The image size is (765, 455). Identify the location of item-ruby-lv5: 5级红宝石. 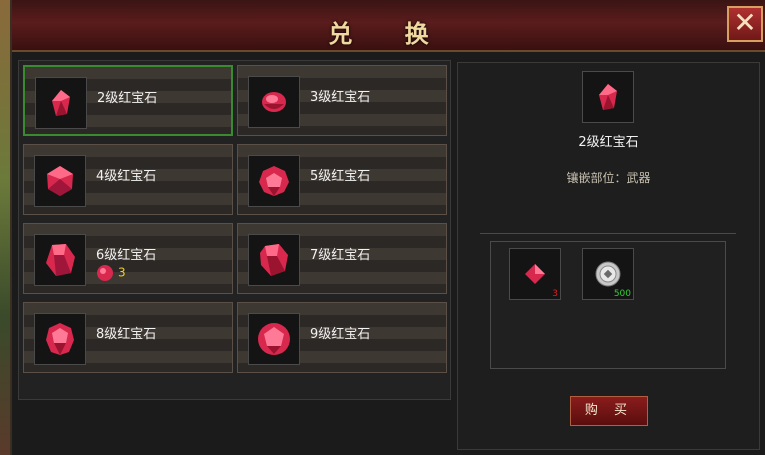
(342, 179).